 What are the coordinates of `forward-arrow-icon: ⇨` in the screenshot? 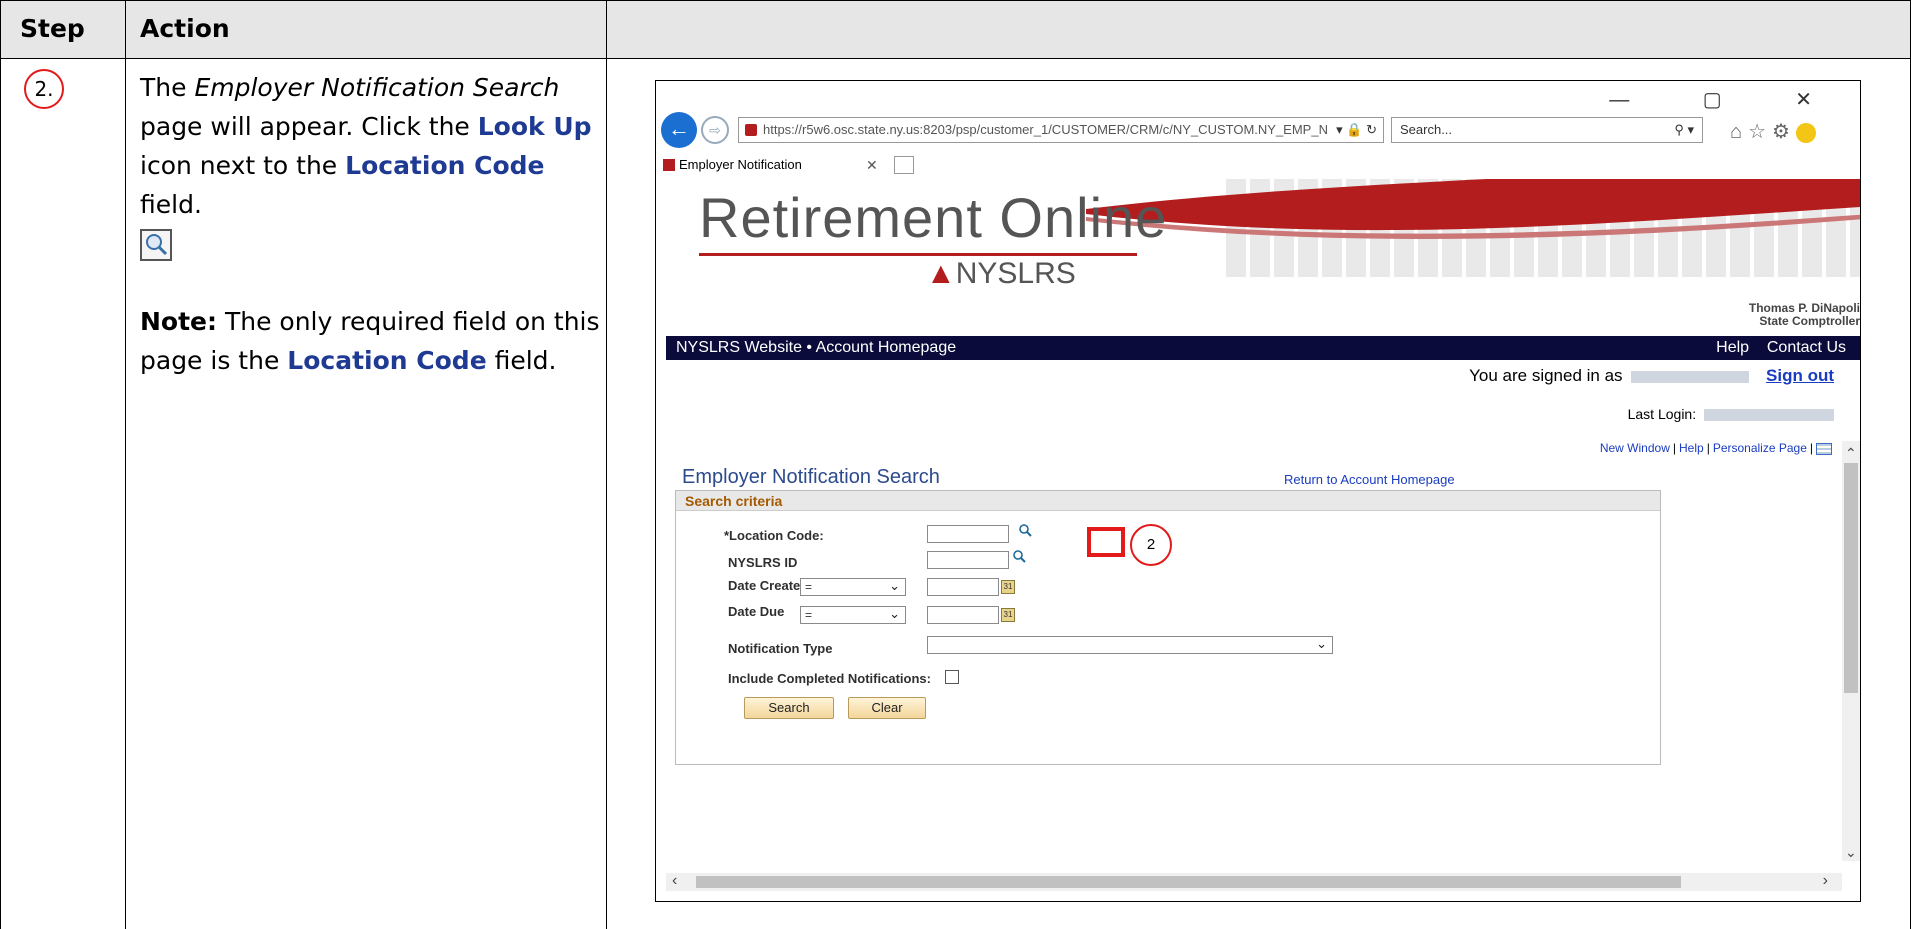 It's located at (715, 130).